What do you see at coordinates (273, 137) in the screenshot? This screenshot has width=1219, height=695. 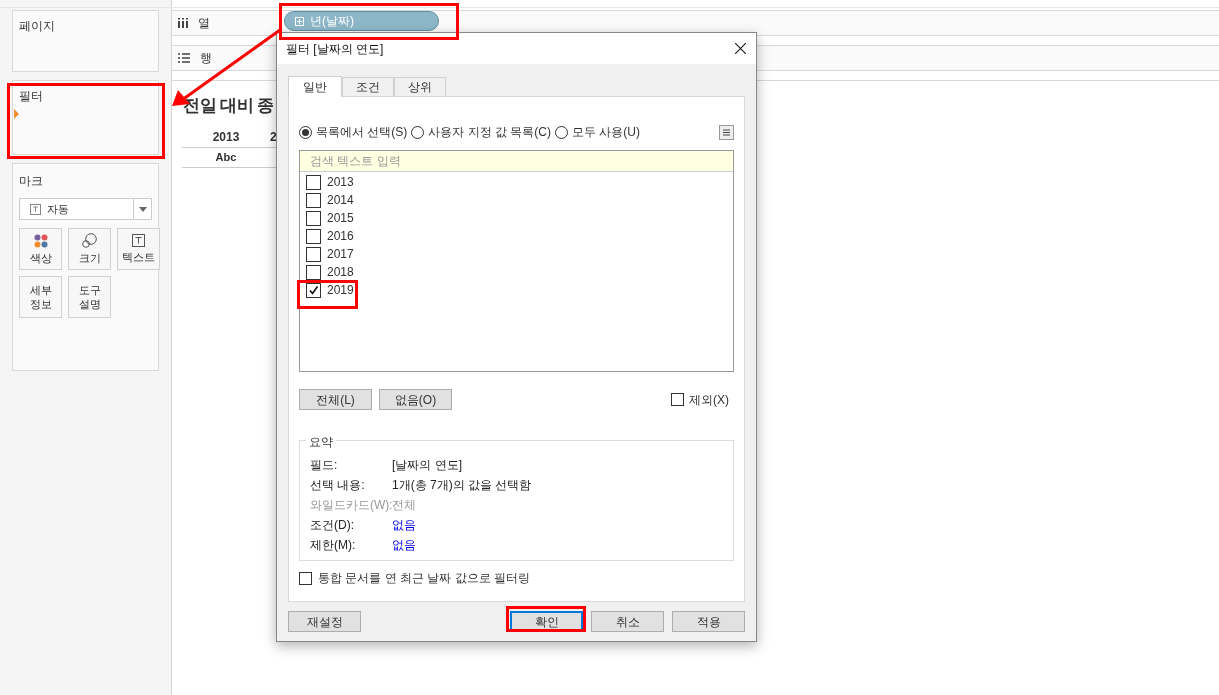 I see `column-header: 2` at bounding box center [273, 137].